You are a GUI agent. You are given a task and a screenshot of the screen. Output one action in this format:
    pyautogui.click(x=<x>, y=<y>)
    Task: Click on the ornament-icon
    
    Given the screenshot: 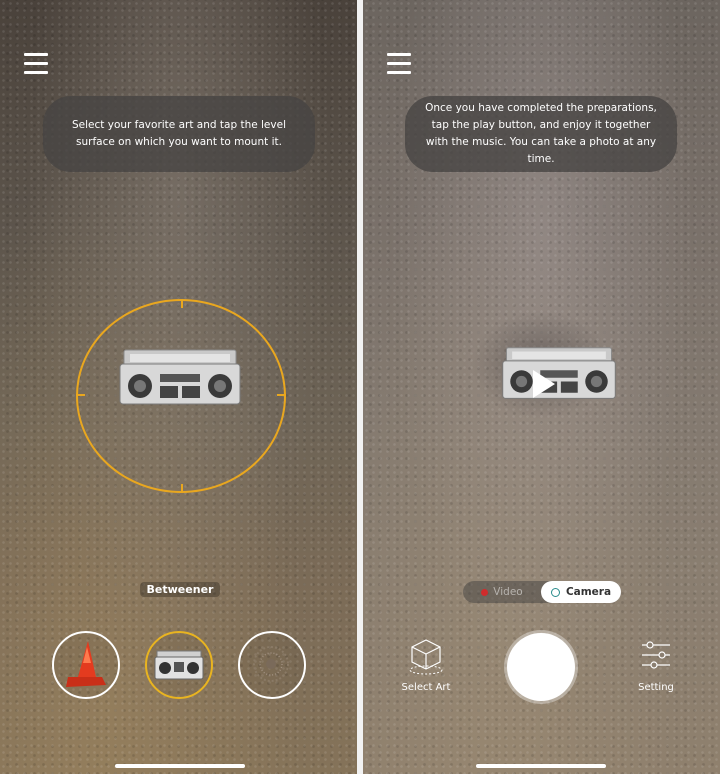 What is the action you would take?
    pyautogui.click(x=271, y=664)
    